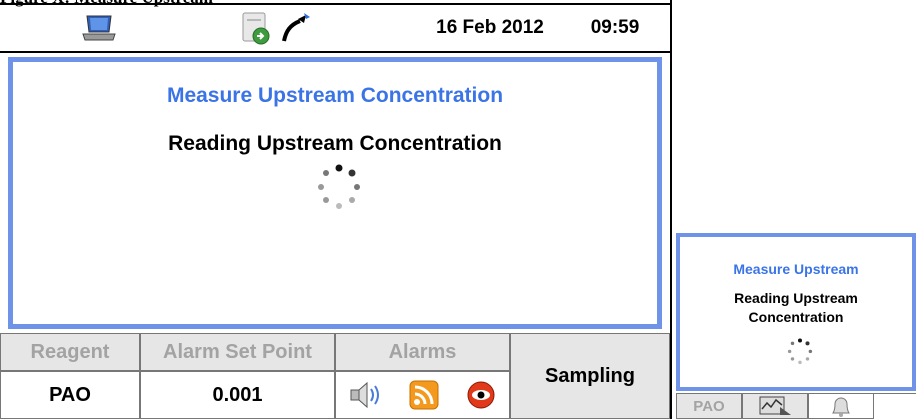 The image size is (916, 419). What do you see at coordinates (800, 351) in the screenshot?
I see `thumbnail-spinner-icon` at bounding box center [800, 351].